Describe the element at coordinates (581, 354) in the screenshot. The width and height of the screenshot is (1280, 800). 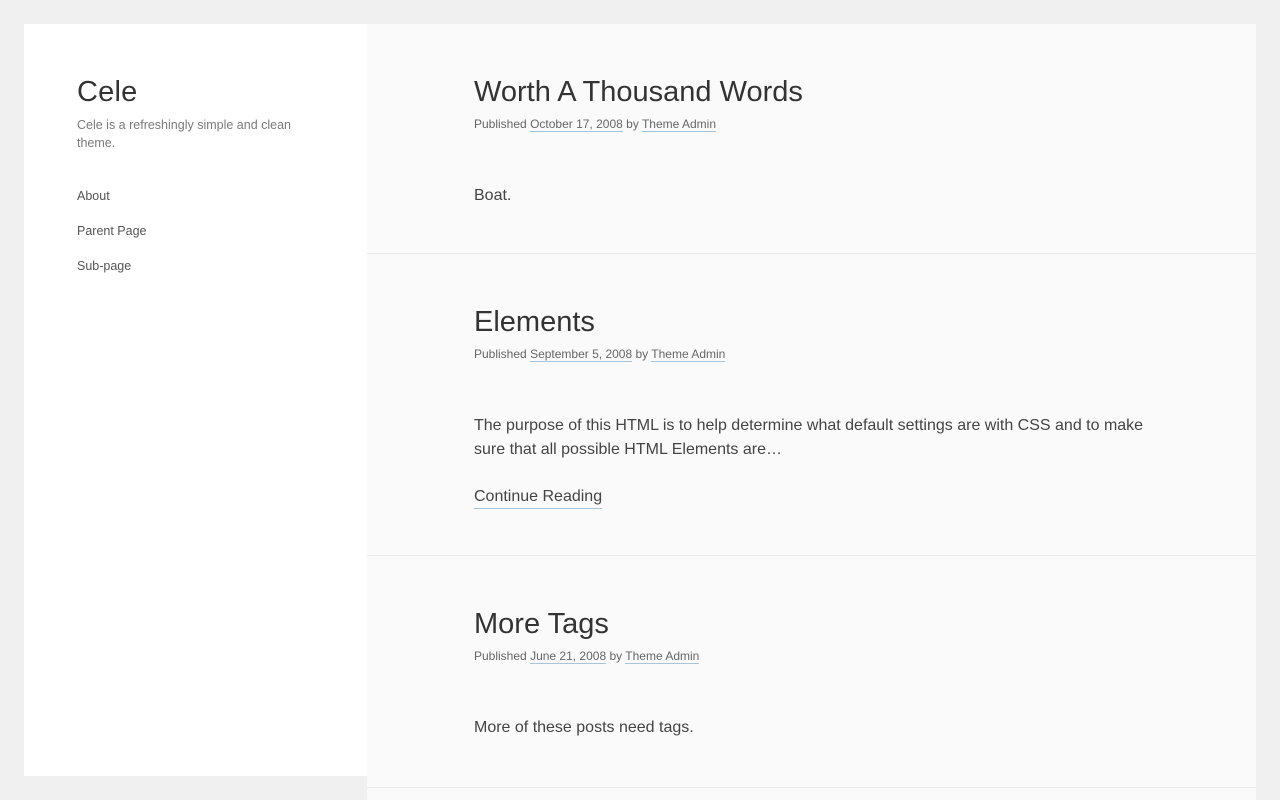
I see `post-date-link: September 5, 2008` at that location.